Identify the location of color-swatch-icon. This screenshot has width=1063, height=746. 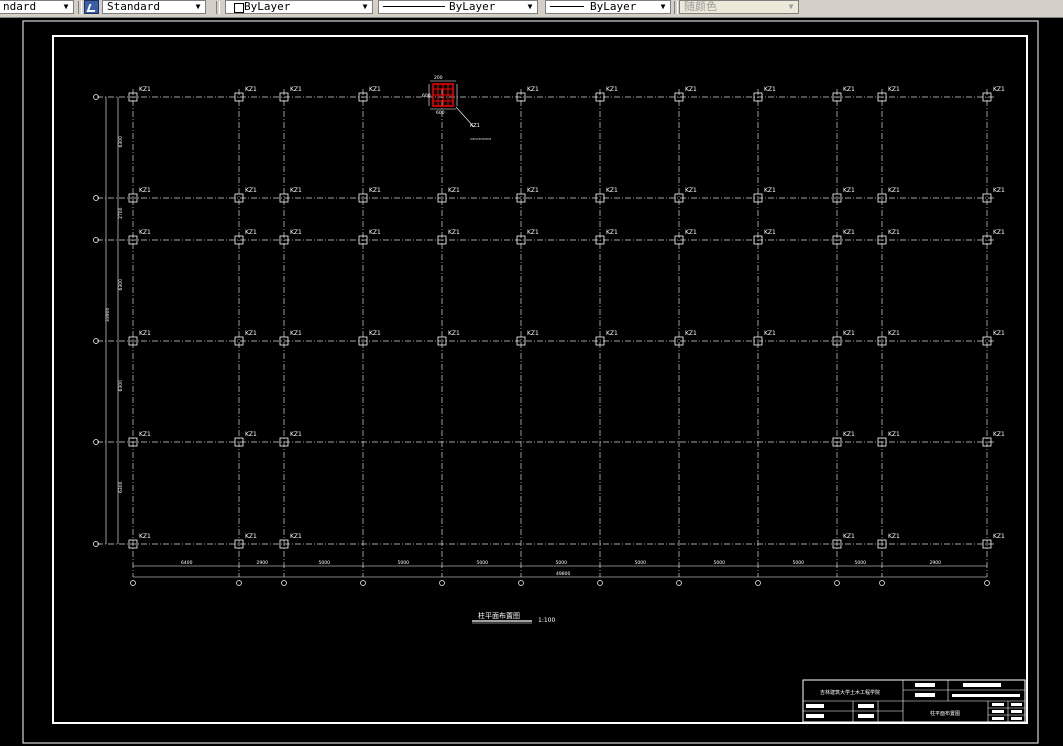
(239, 8).